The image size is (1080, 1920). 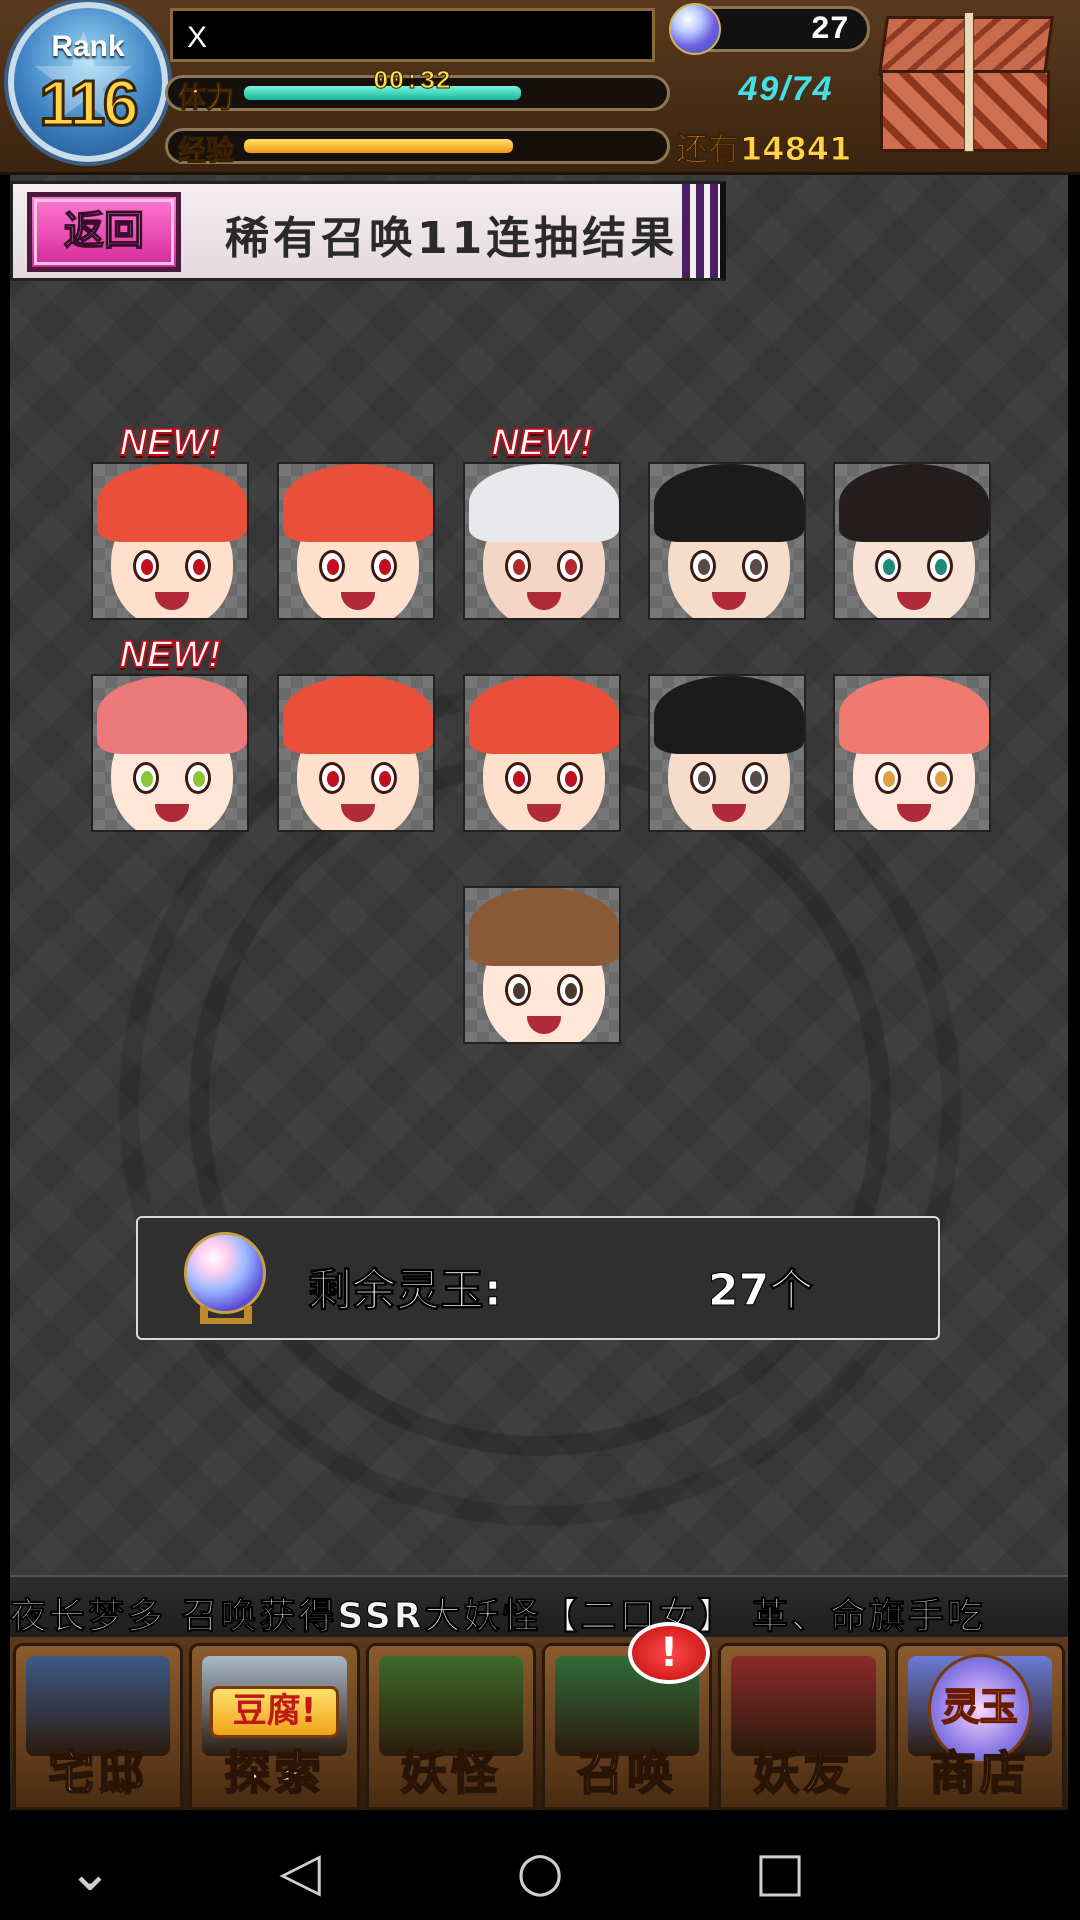 I want to click on exp-remaining: 还有14841, so click(x=764, y=149).